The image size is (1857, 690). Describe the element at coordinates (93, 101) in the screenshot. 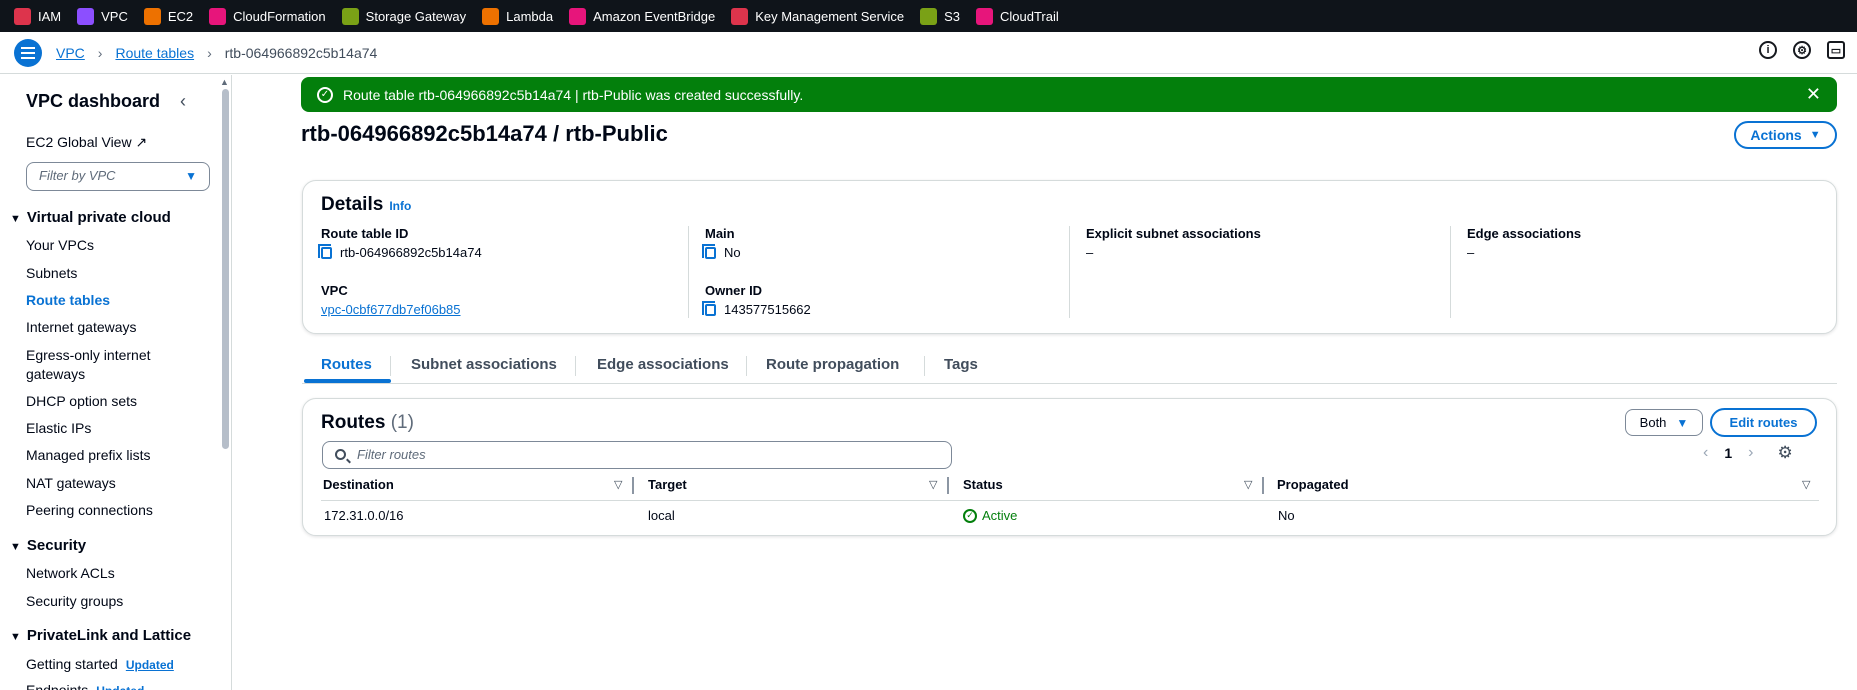

I see `sidebar-title: VPC dashboard` at that location.